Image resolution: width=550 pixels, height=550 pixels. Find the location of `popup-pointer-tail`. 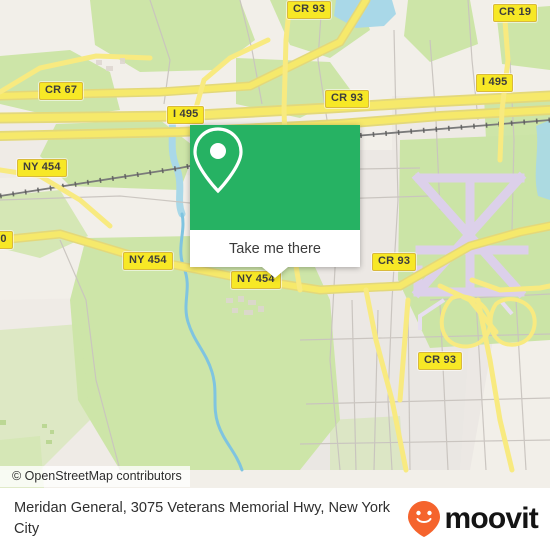

popup-pointer-tail is located at coordinates (275, 272).